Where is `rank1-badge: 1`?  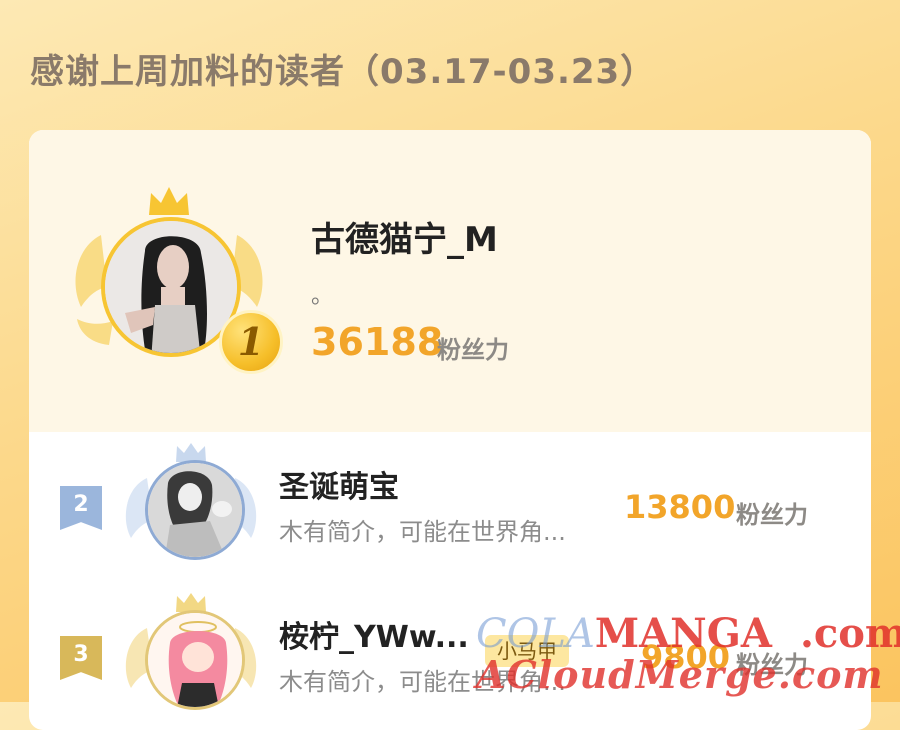 rank1-badge: 1 is located at coordinates (251, 342).